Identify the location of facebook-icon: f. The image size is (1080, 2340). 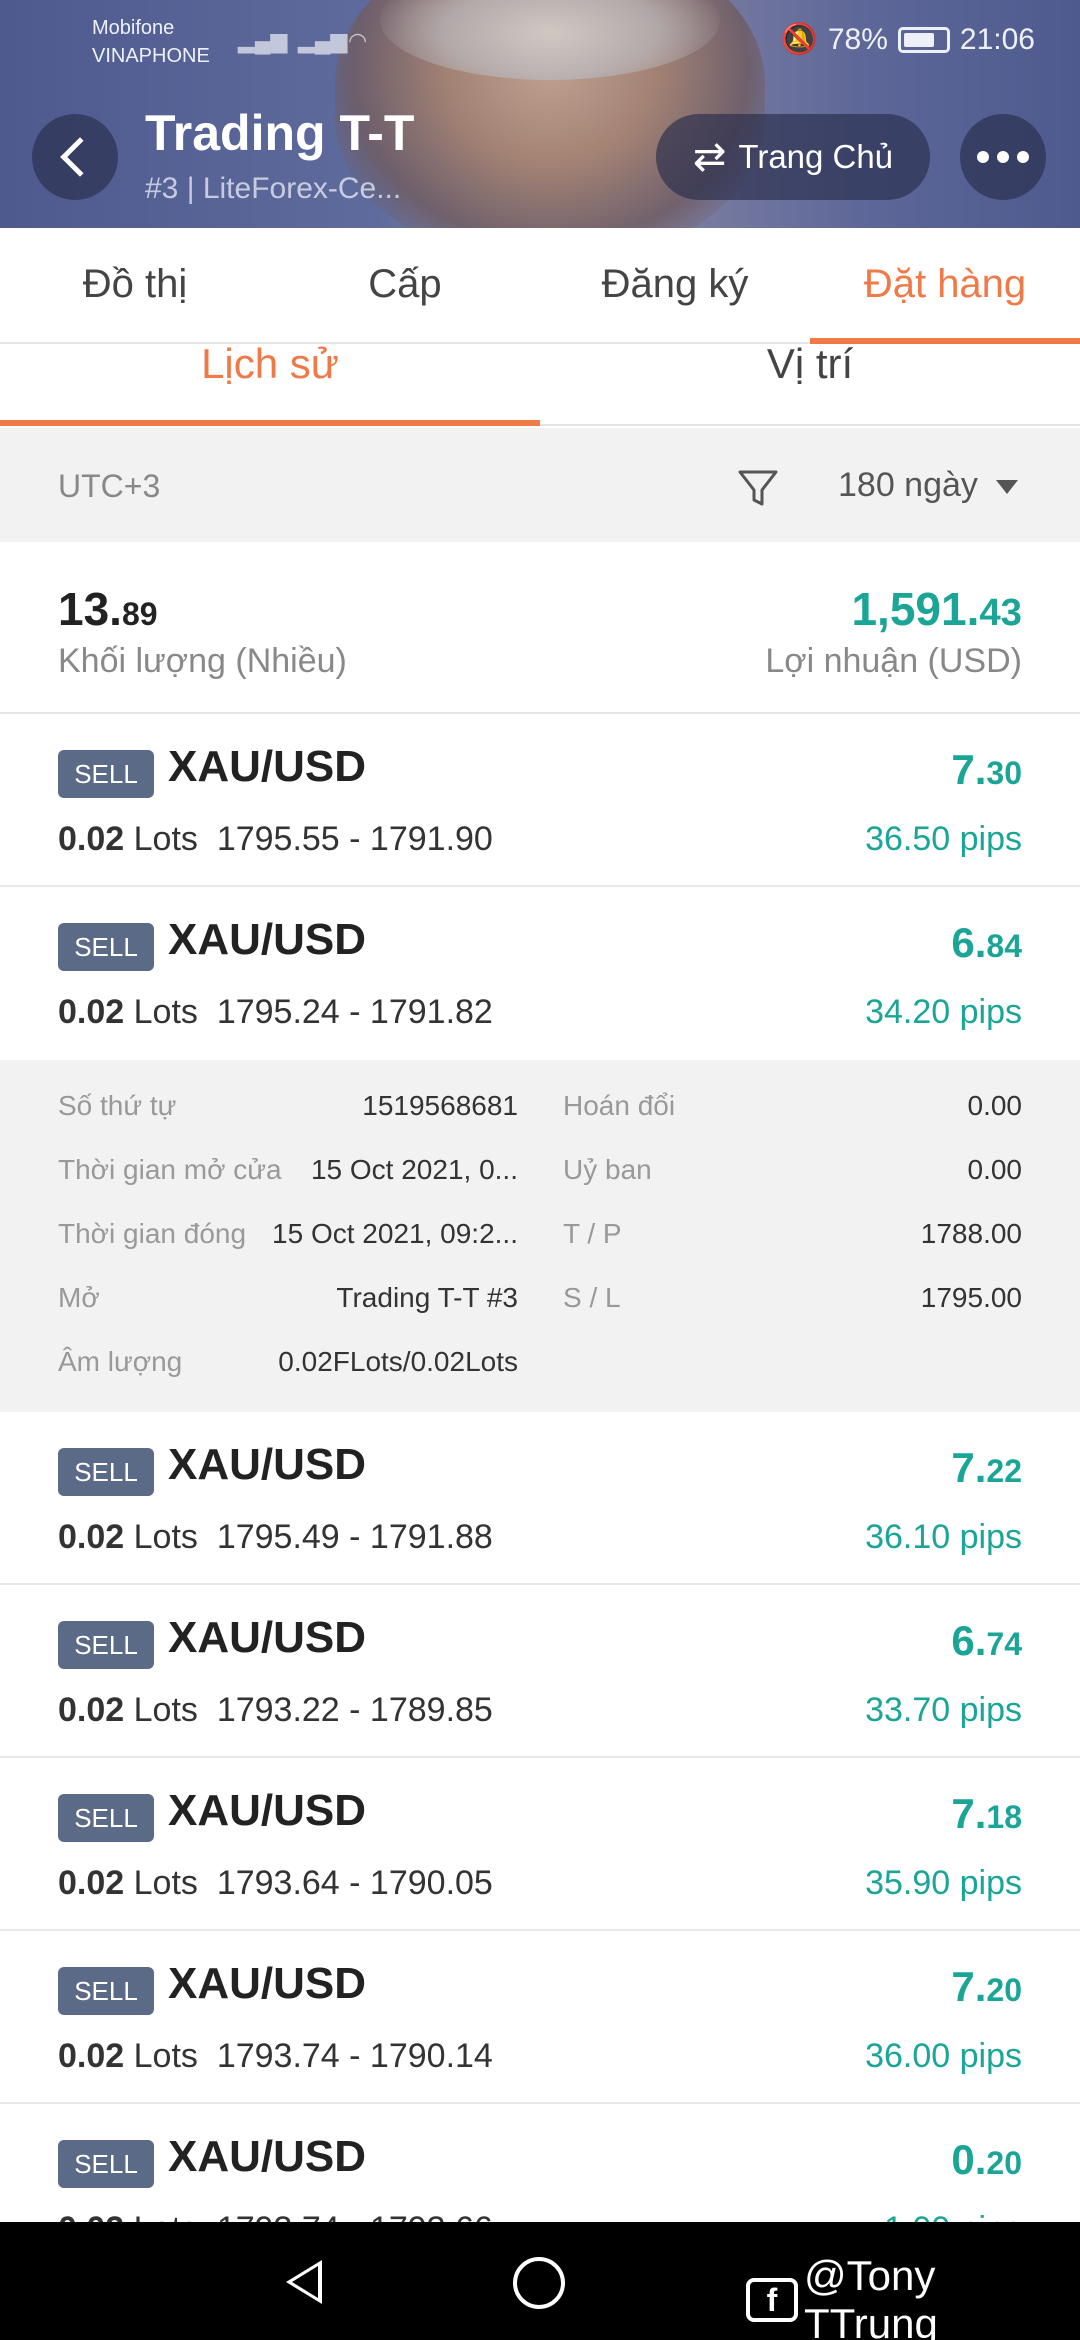
(772, 2300).